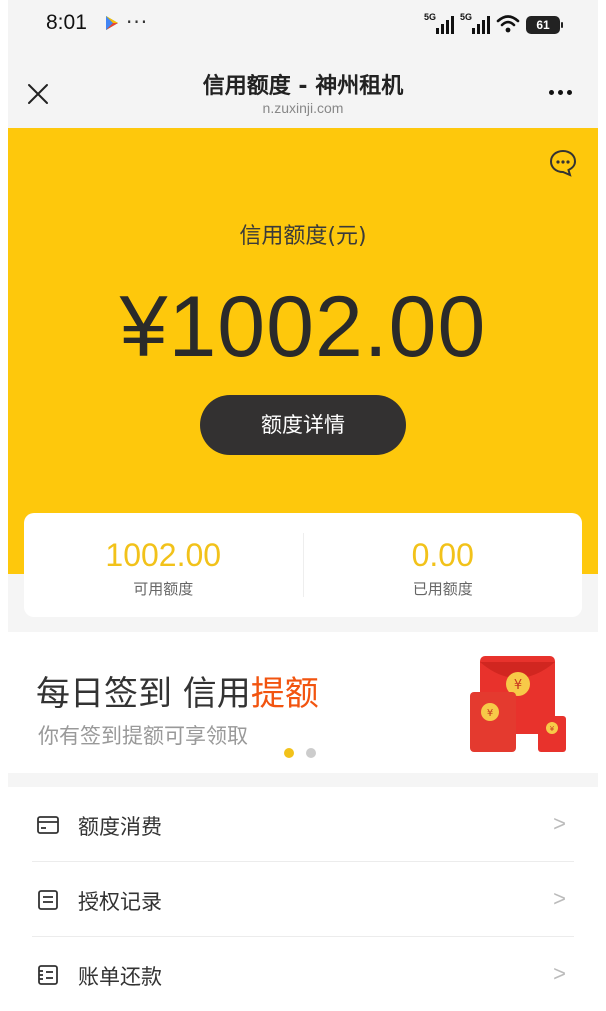 Image resolution: width=606 pixels, height=1011 pixels. I want to click on menu-item-authorization-records: 授权记录 >, so click(303, 899).